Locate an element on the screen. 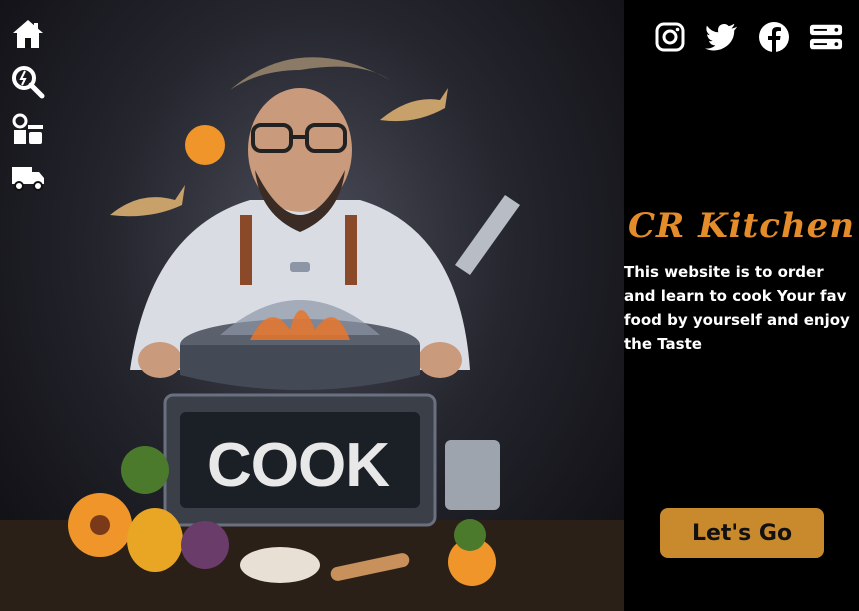  lets-go-button: Let's Go is located at coordinates (742, 533).